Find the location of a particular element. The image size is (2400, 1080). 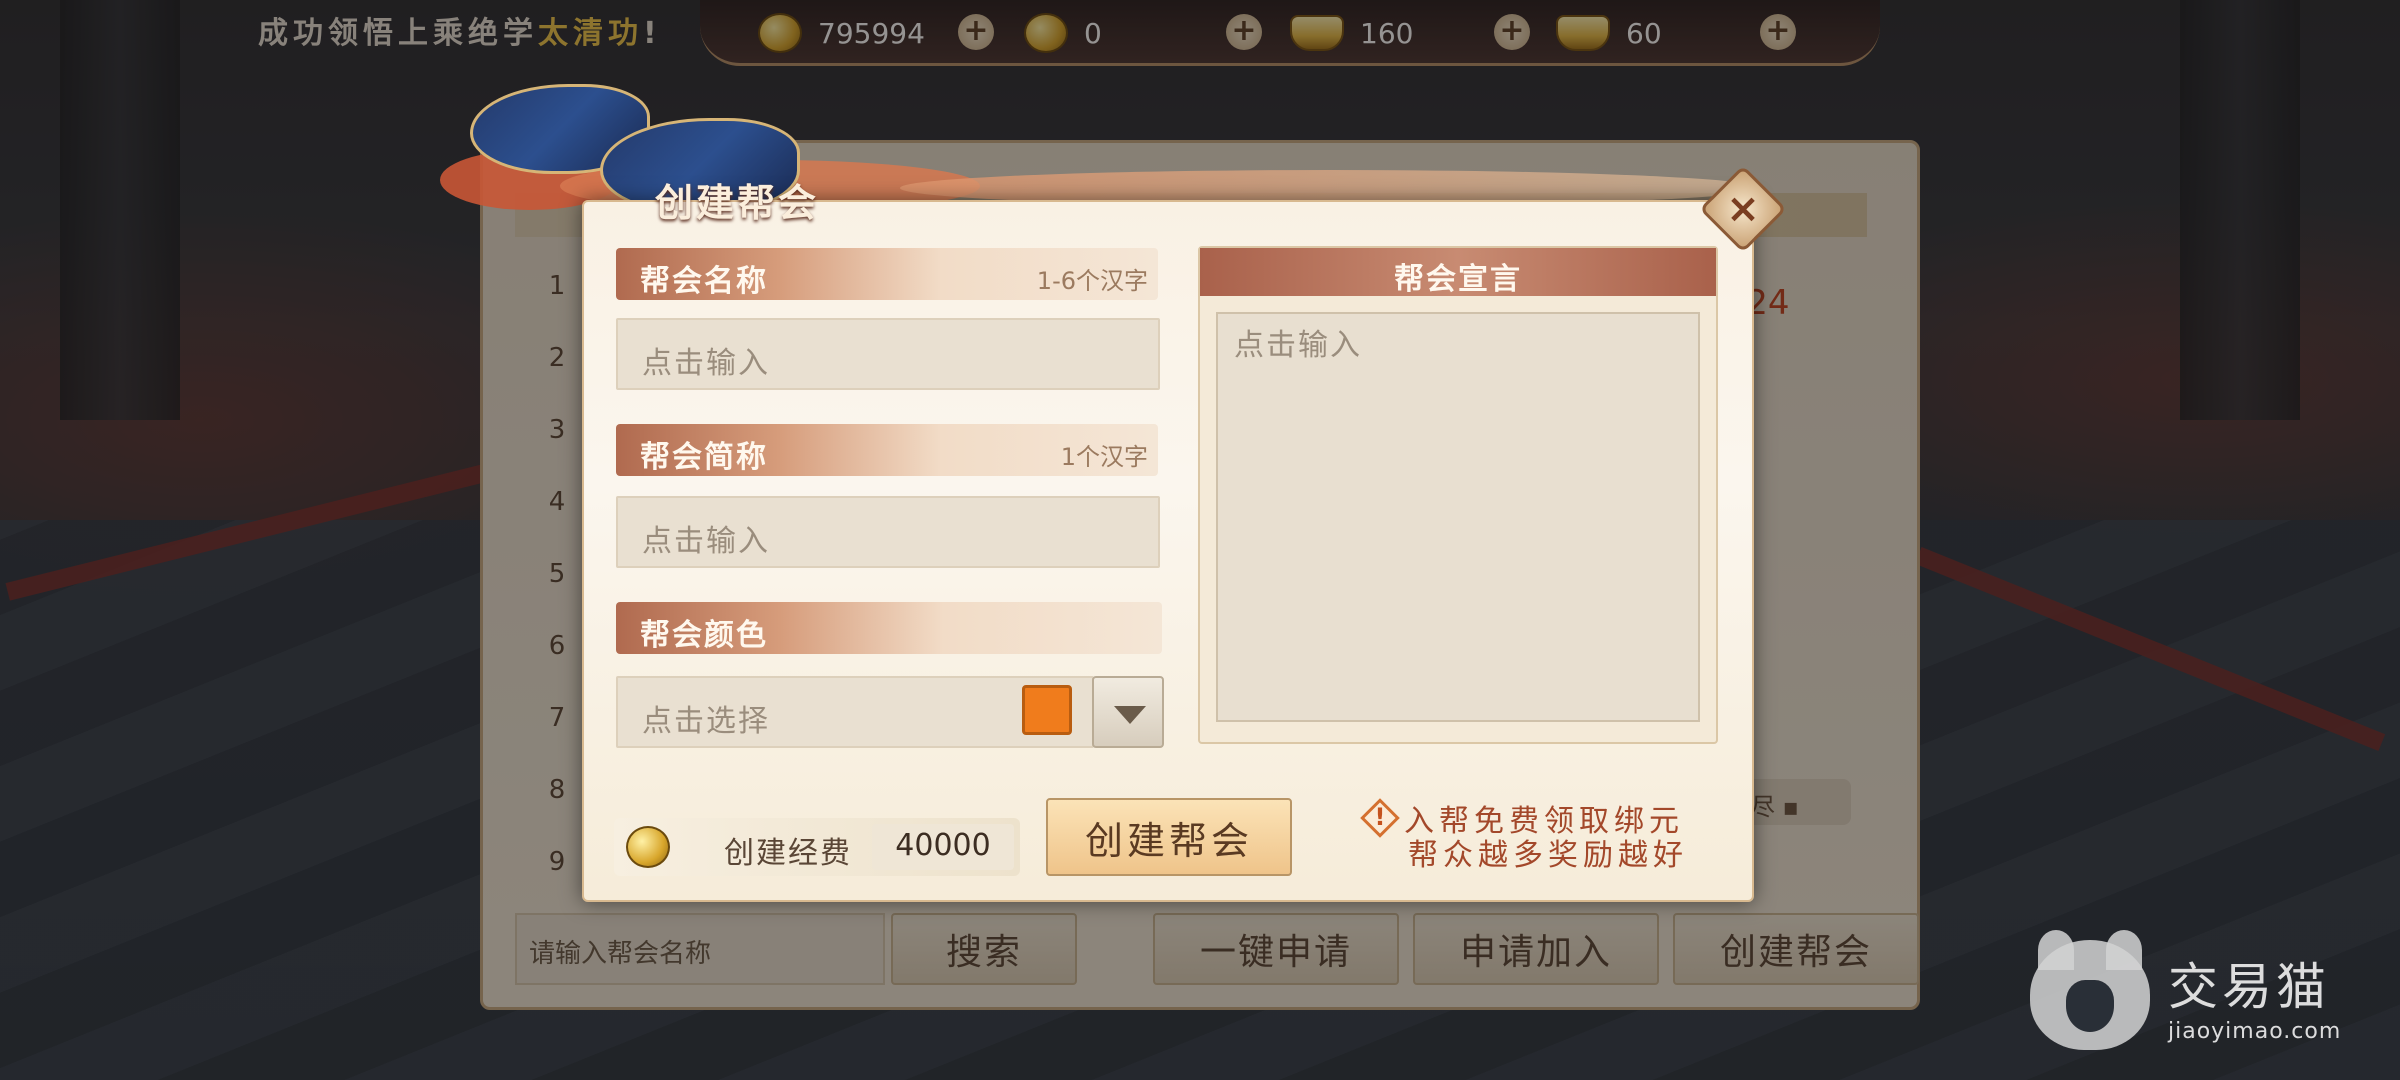

warning-icon: ! is located at coordinates (1380, 818).